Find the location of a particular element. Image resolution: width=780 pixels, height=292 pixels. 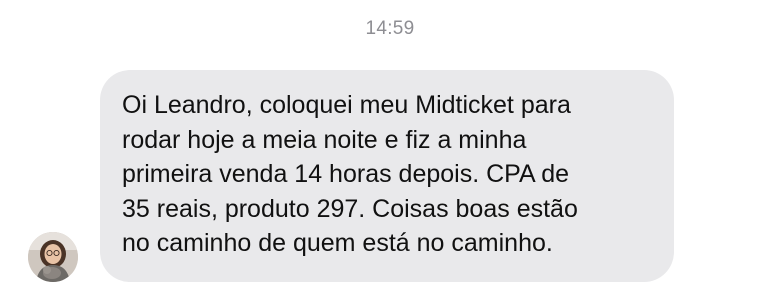

user-avatar-photo-icon is located at coordinates (53, 257).